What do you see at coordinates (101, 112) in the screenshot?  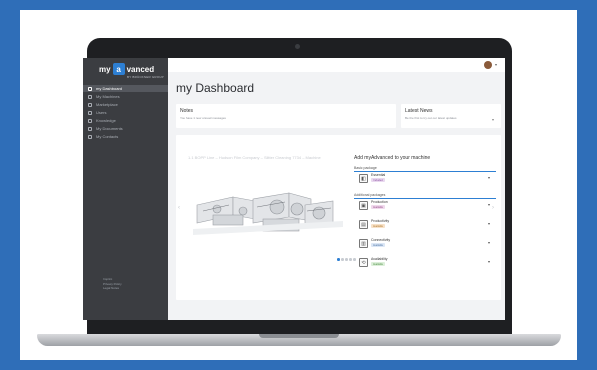 I see `sidebar-item-label: Users` at bounding box center [101, 112].